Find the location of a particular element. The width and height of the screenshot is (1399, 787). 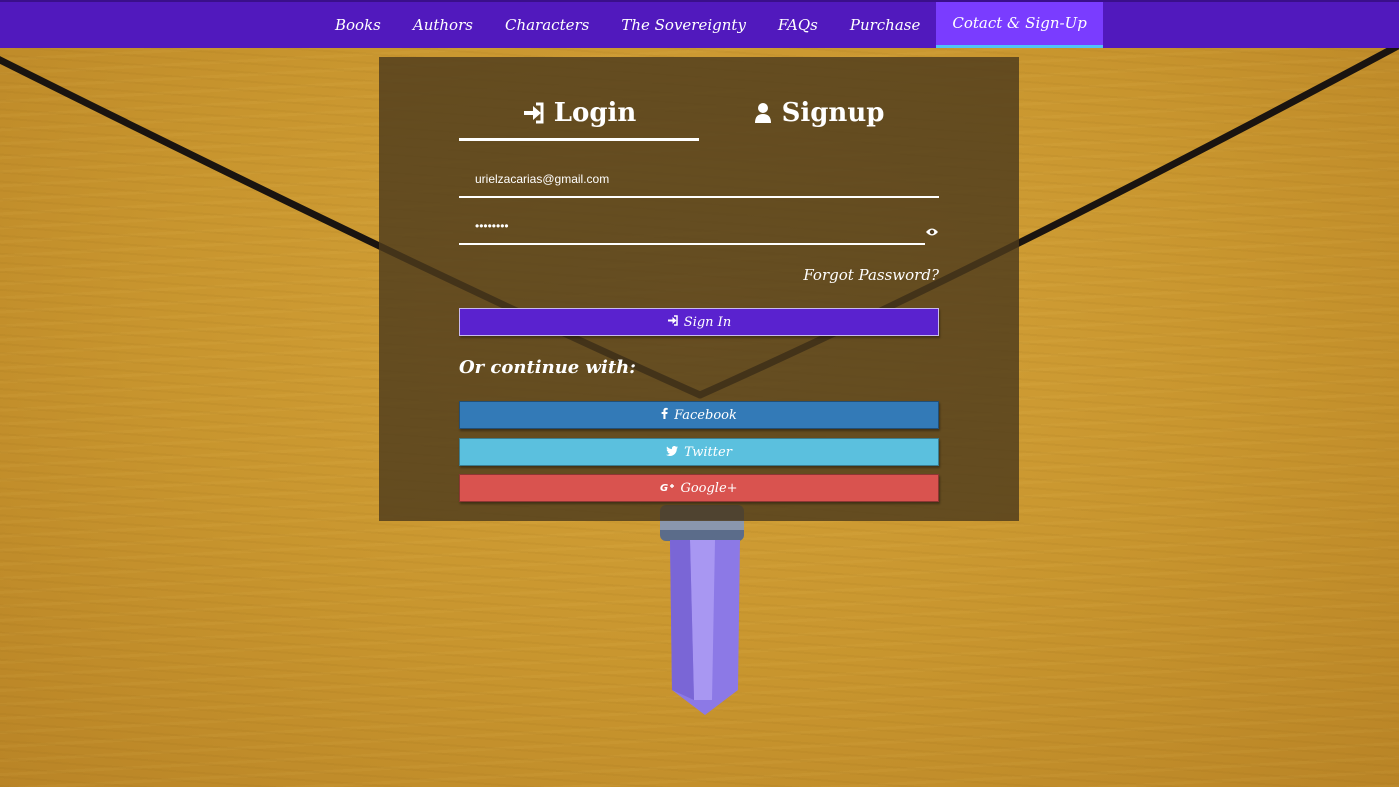

facebook-label: Facebook is located at coordinates (705, 415).